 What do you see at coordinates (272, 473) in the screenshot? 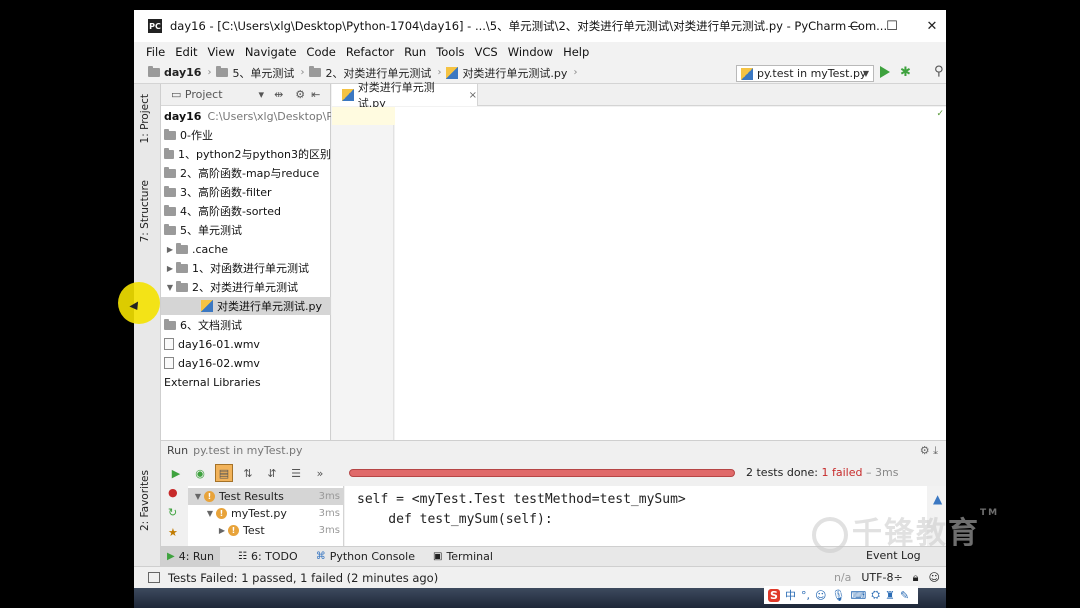
I see `sort-duration-icon: ⇵` at bounding box center [272, 473].